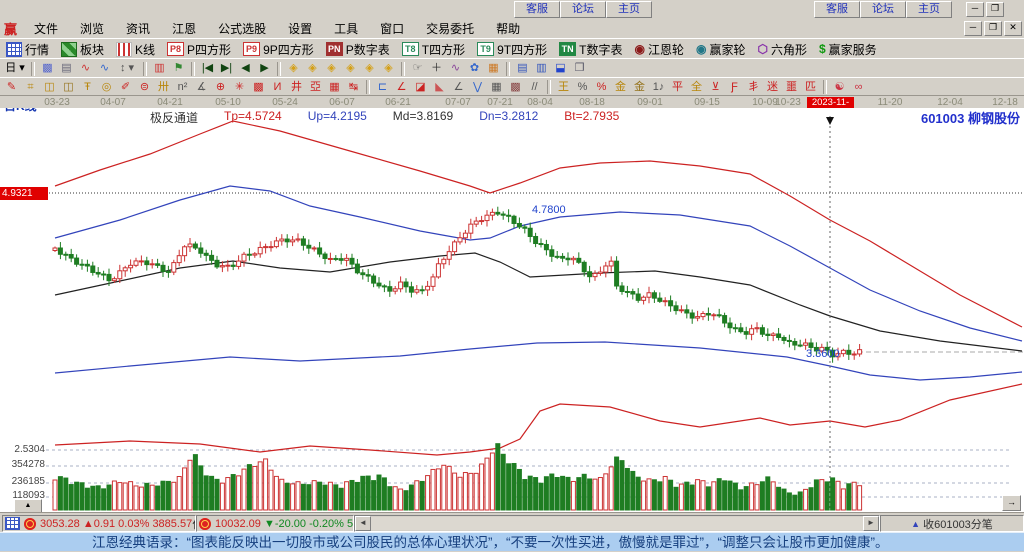  What do you see at coordinates (82, 49) in the screenshot?
I see `toolbar-item-sectors: 板块` at bounding box center [82, 49].